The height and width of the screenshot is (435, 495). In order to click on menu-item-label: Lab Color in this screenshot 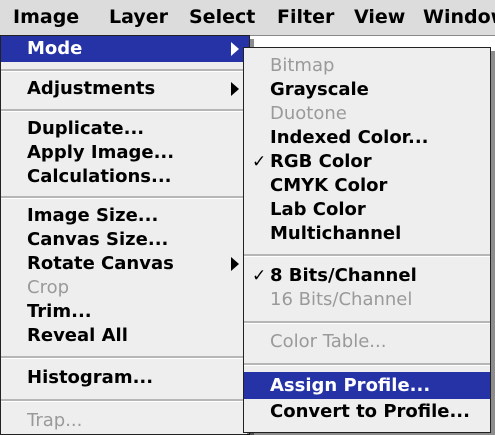, I will do `click(318, 209)`.